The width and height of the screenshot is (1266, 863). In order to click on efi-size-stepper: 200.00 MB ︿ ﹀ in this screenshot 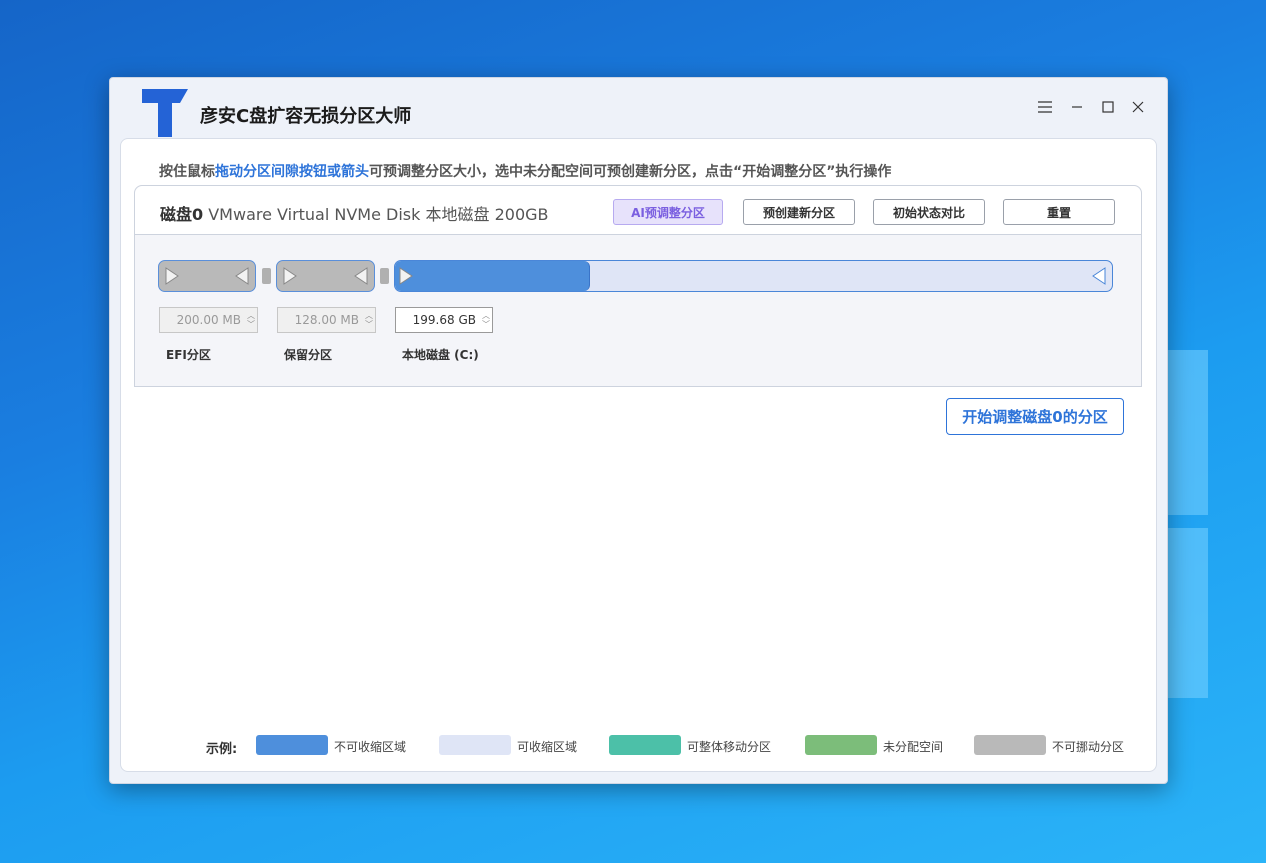, I will do `click(208, 320)`.